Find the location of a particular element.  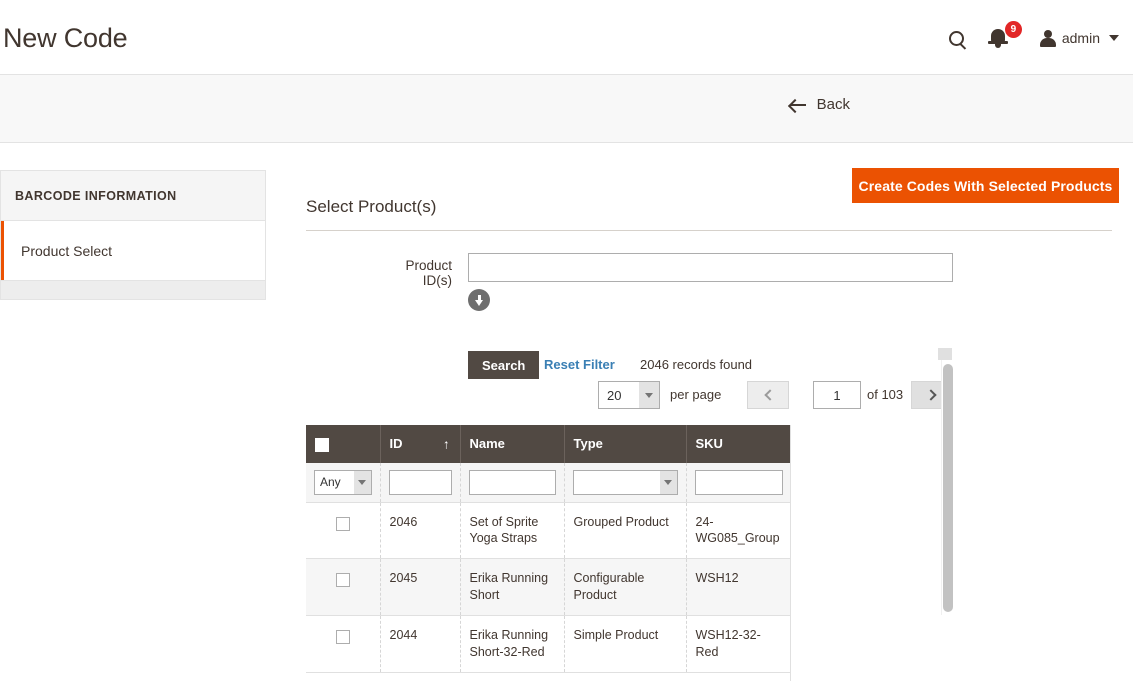

product-chooser-button is located at coordinates (479, 300).